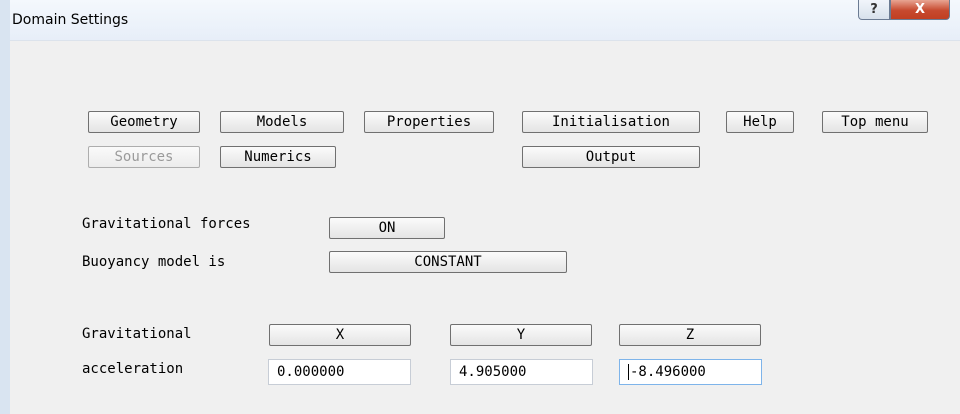 This screenshot has width=960, height=414. I want to click on window-title: Domain Settings, so click(70, 20).